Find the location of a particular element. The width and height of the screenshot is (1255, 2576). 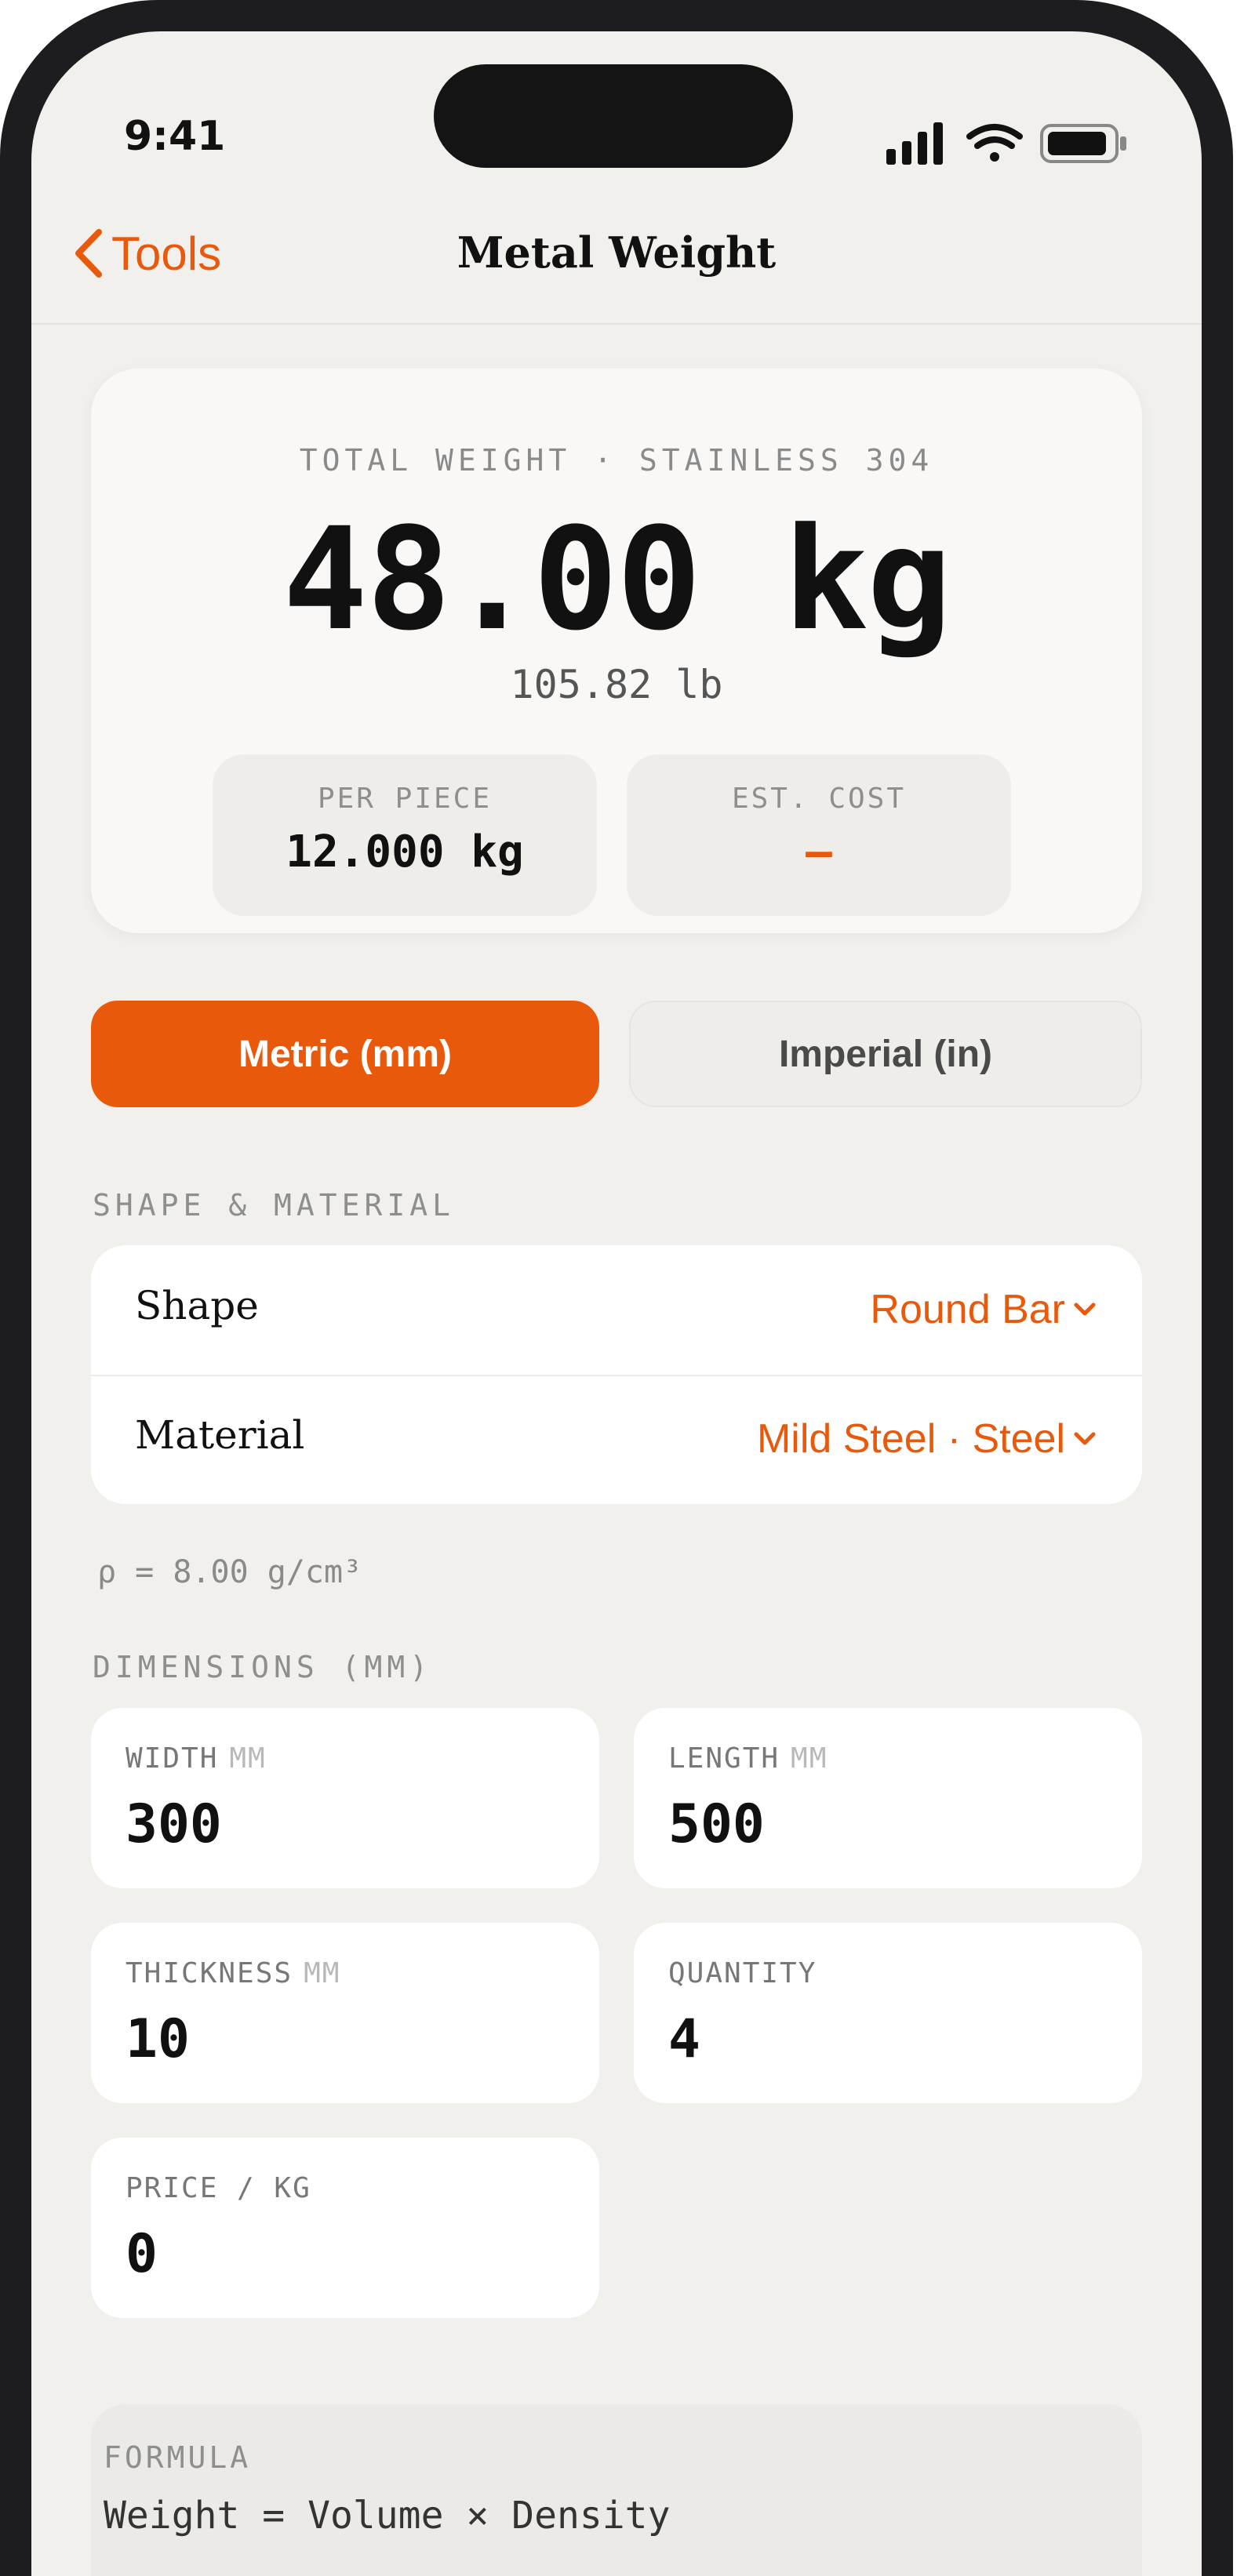

price-field: PRICE / KG is located at coordinates (345, 2228).